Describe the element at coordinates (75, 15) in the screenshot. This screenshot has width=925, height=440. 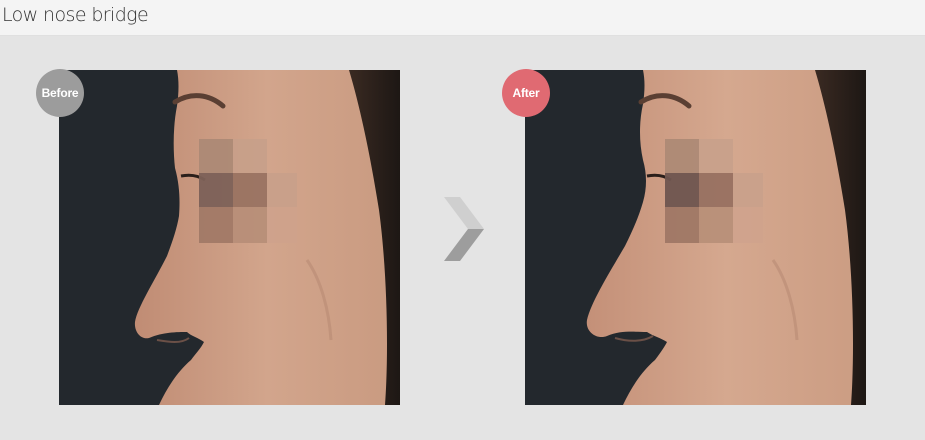
I see `page-title: Low nose bridge` at that location.